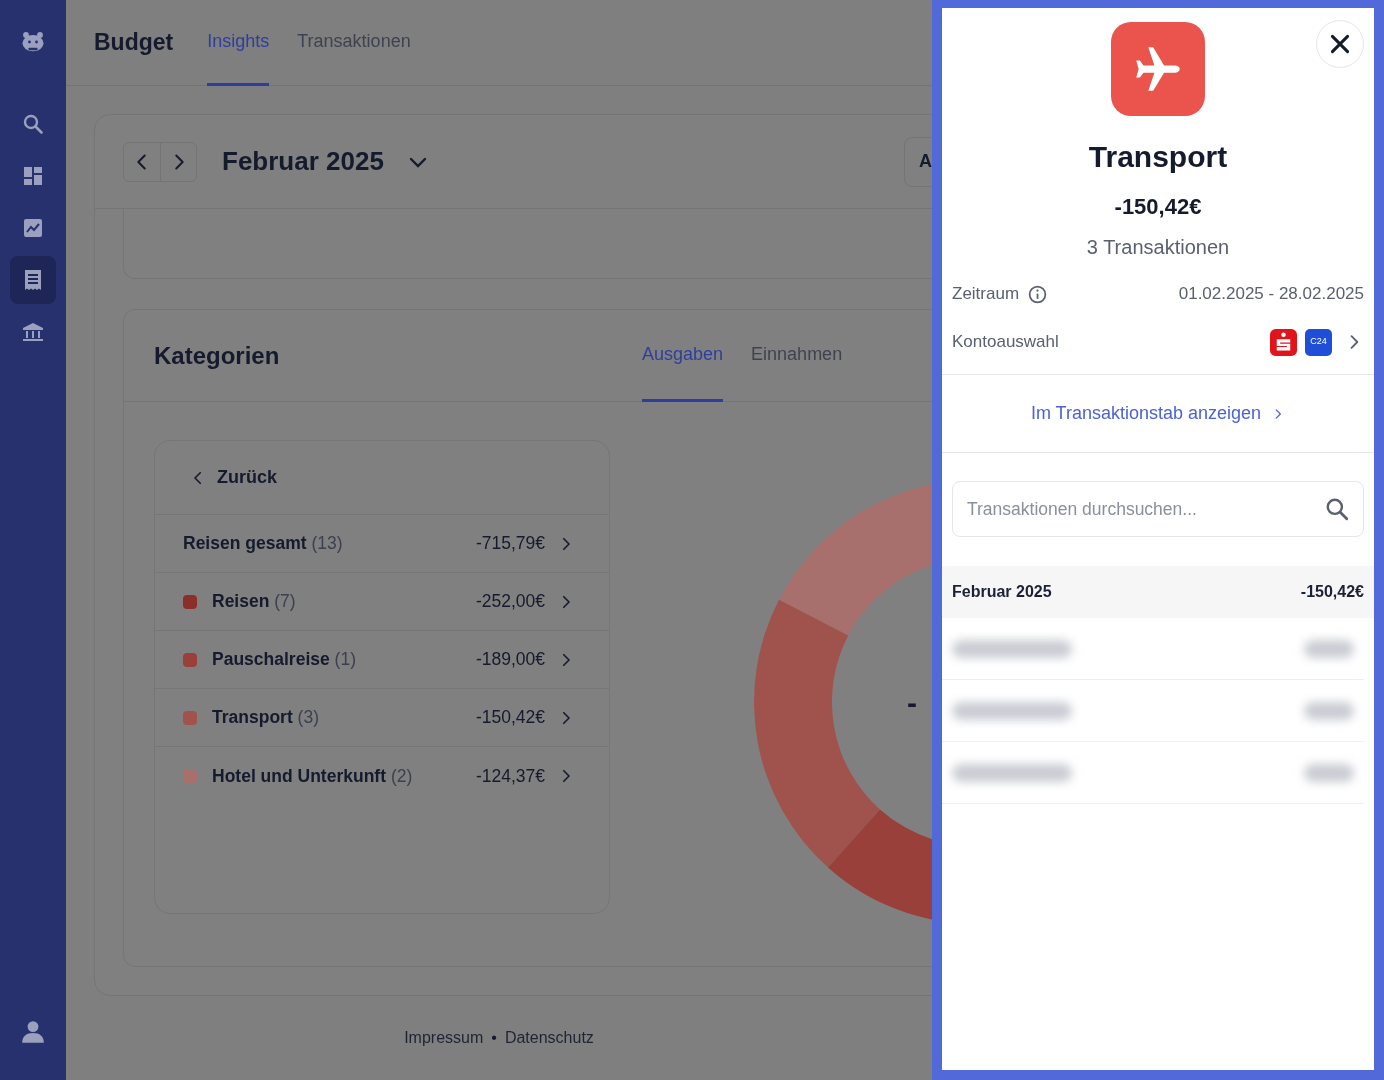 Image resolution: width=1384 pixels, height=1080 pixels. Describe the element at coordinates (1271, 294) in the screenshot. I see `date-range: 01.02.2025 - 28.02.2025` at that location.